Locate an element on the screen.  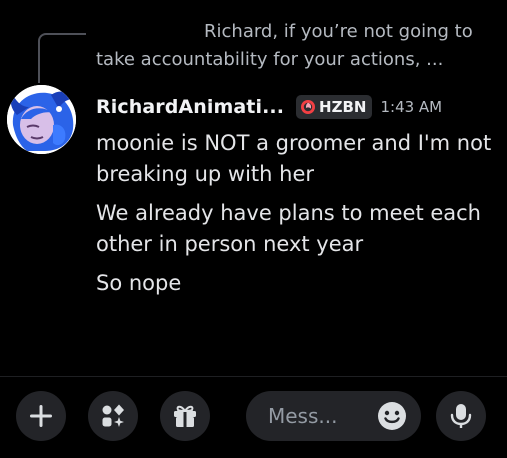
emoji-icon is located at coordinates (392, 416).